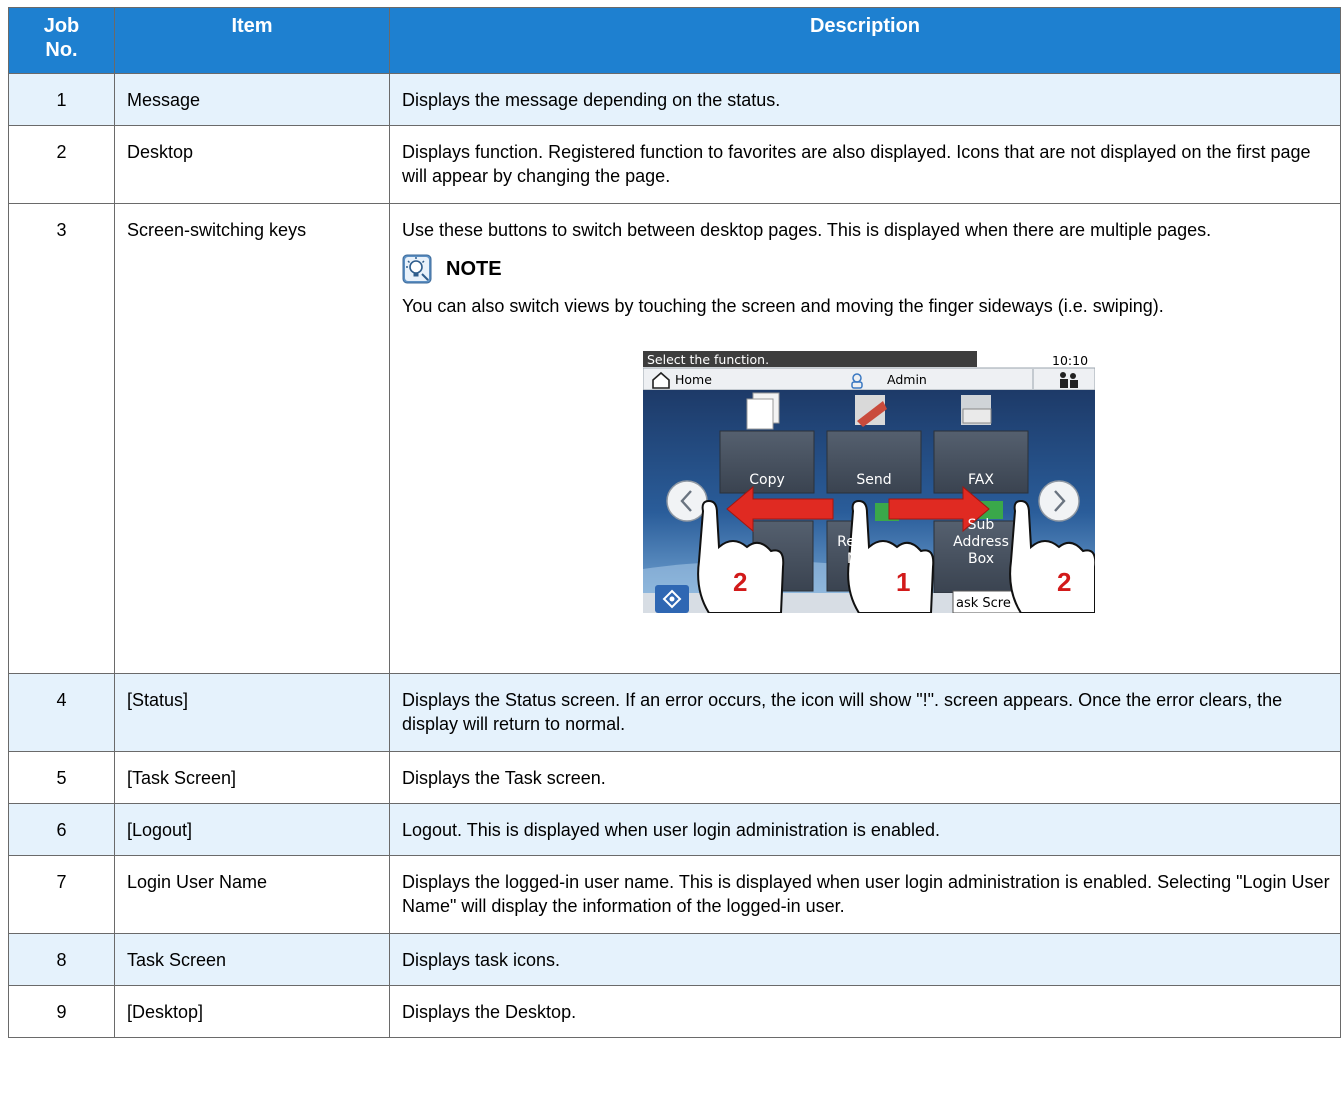 This screenshot has height=1097, width=1344. Describe the element at coordinates (252, 829) in the screenshot. I see `row-item: [Logout]` at that location.